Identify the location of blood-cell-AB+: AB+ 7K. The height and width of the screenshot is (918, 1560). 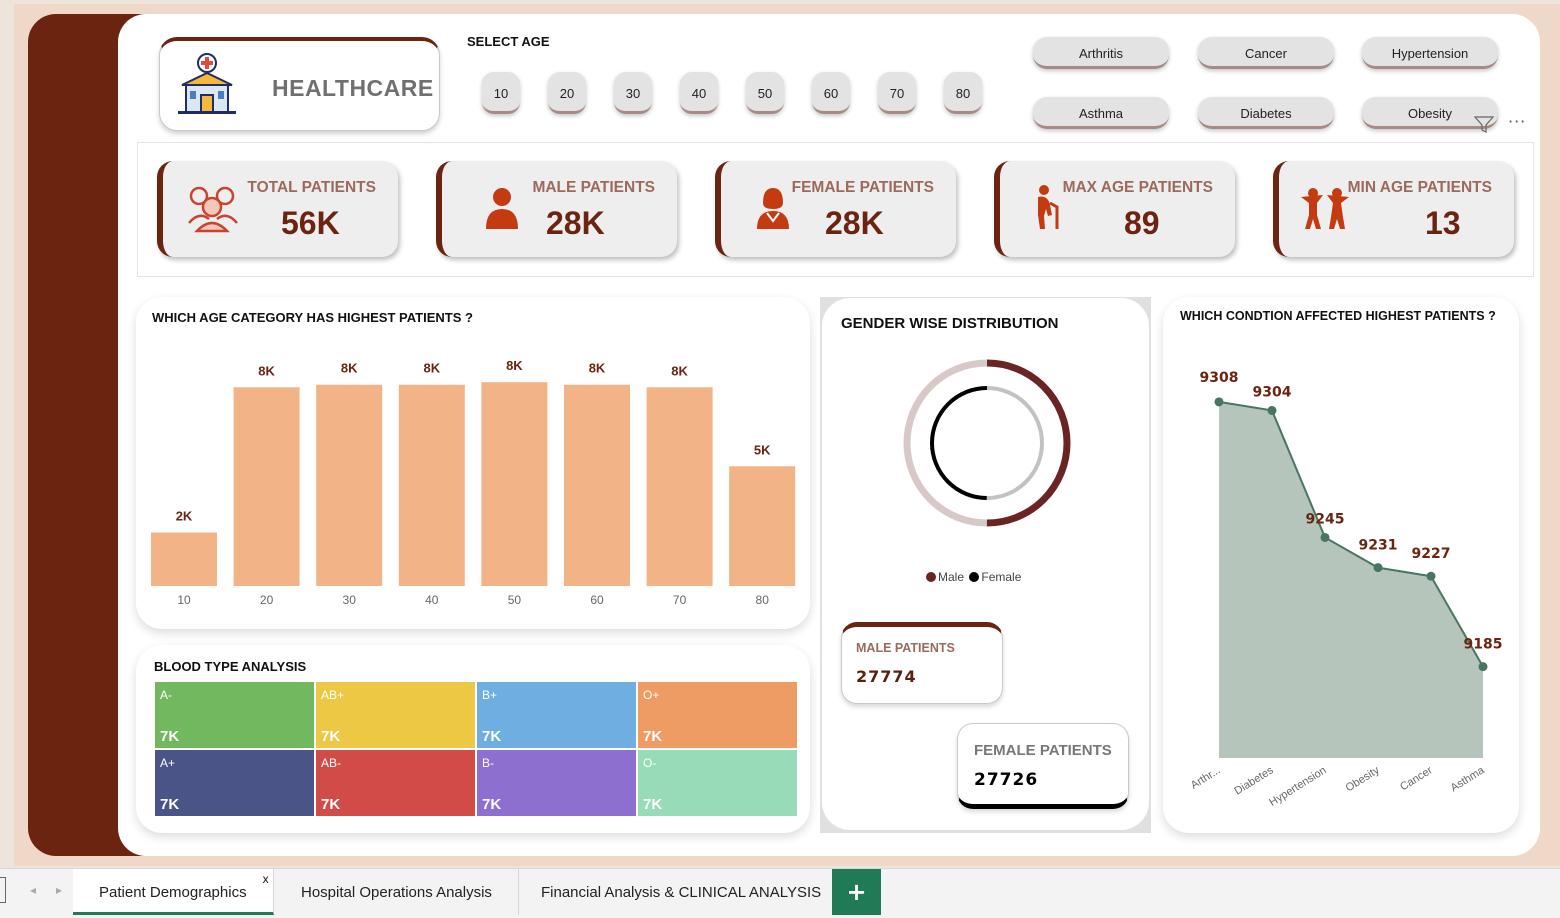
(395, 715).